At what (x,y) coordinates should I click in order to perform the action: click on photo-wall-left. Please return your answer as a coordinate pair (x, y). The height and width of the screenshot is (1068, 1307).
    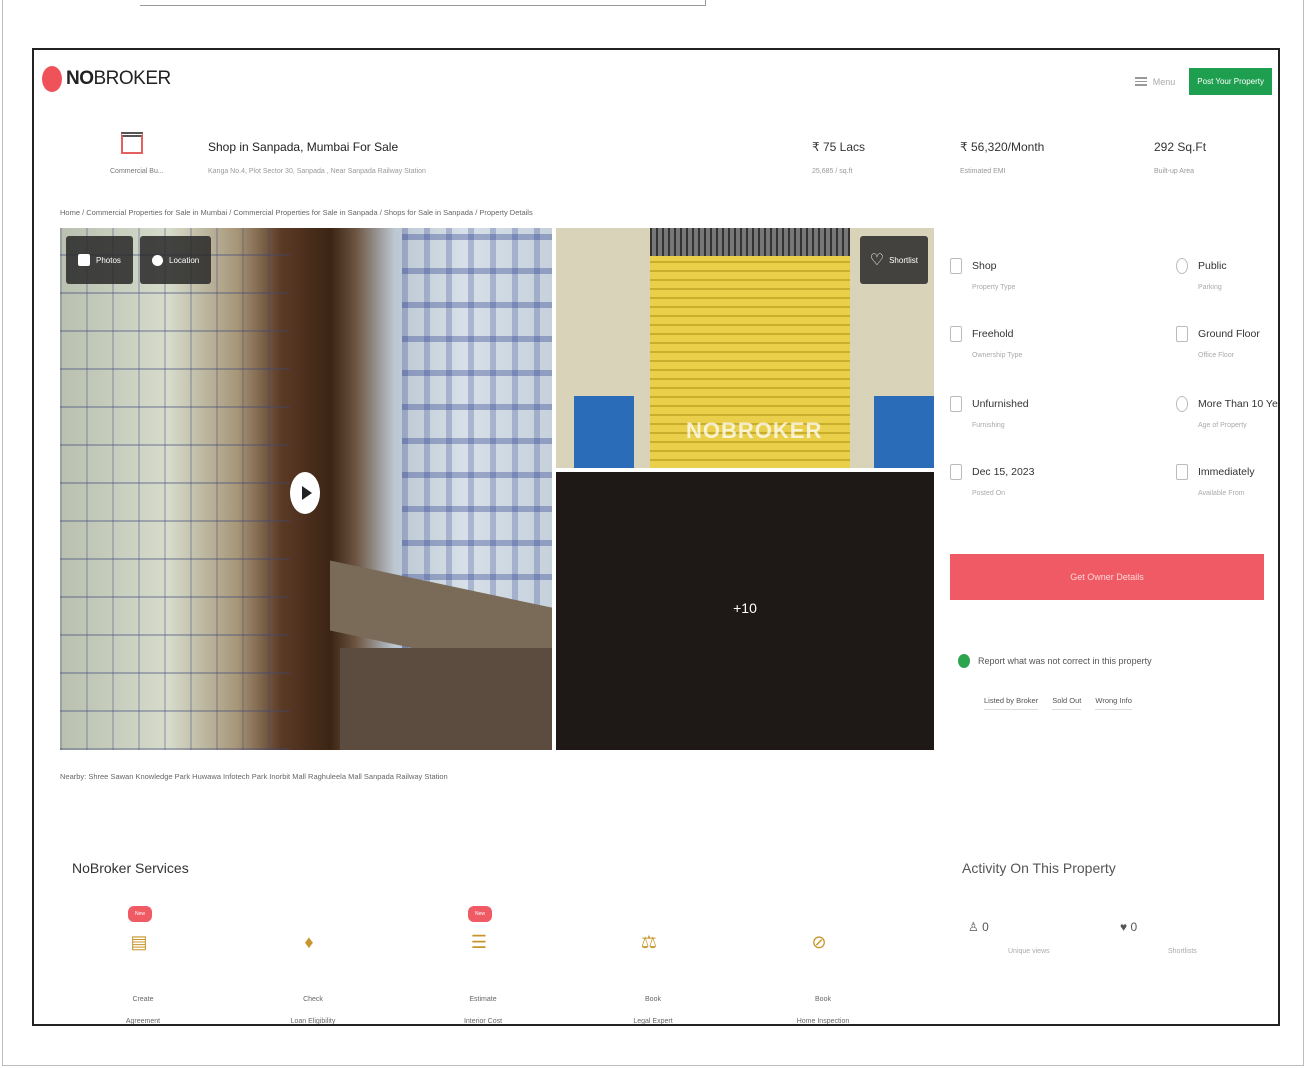
    Looking at the image, I should click on (604, 432).